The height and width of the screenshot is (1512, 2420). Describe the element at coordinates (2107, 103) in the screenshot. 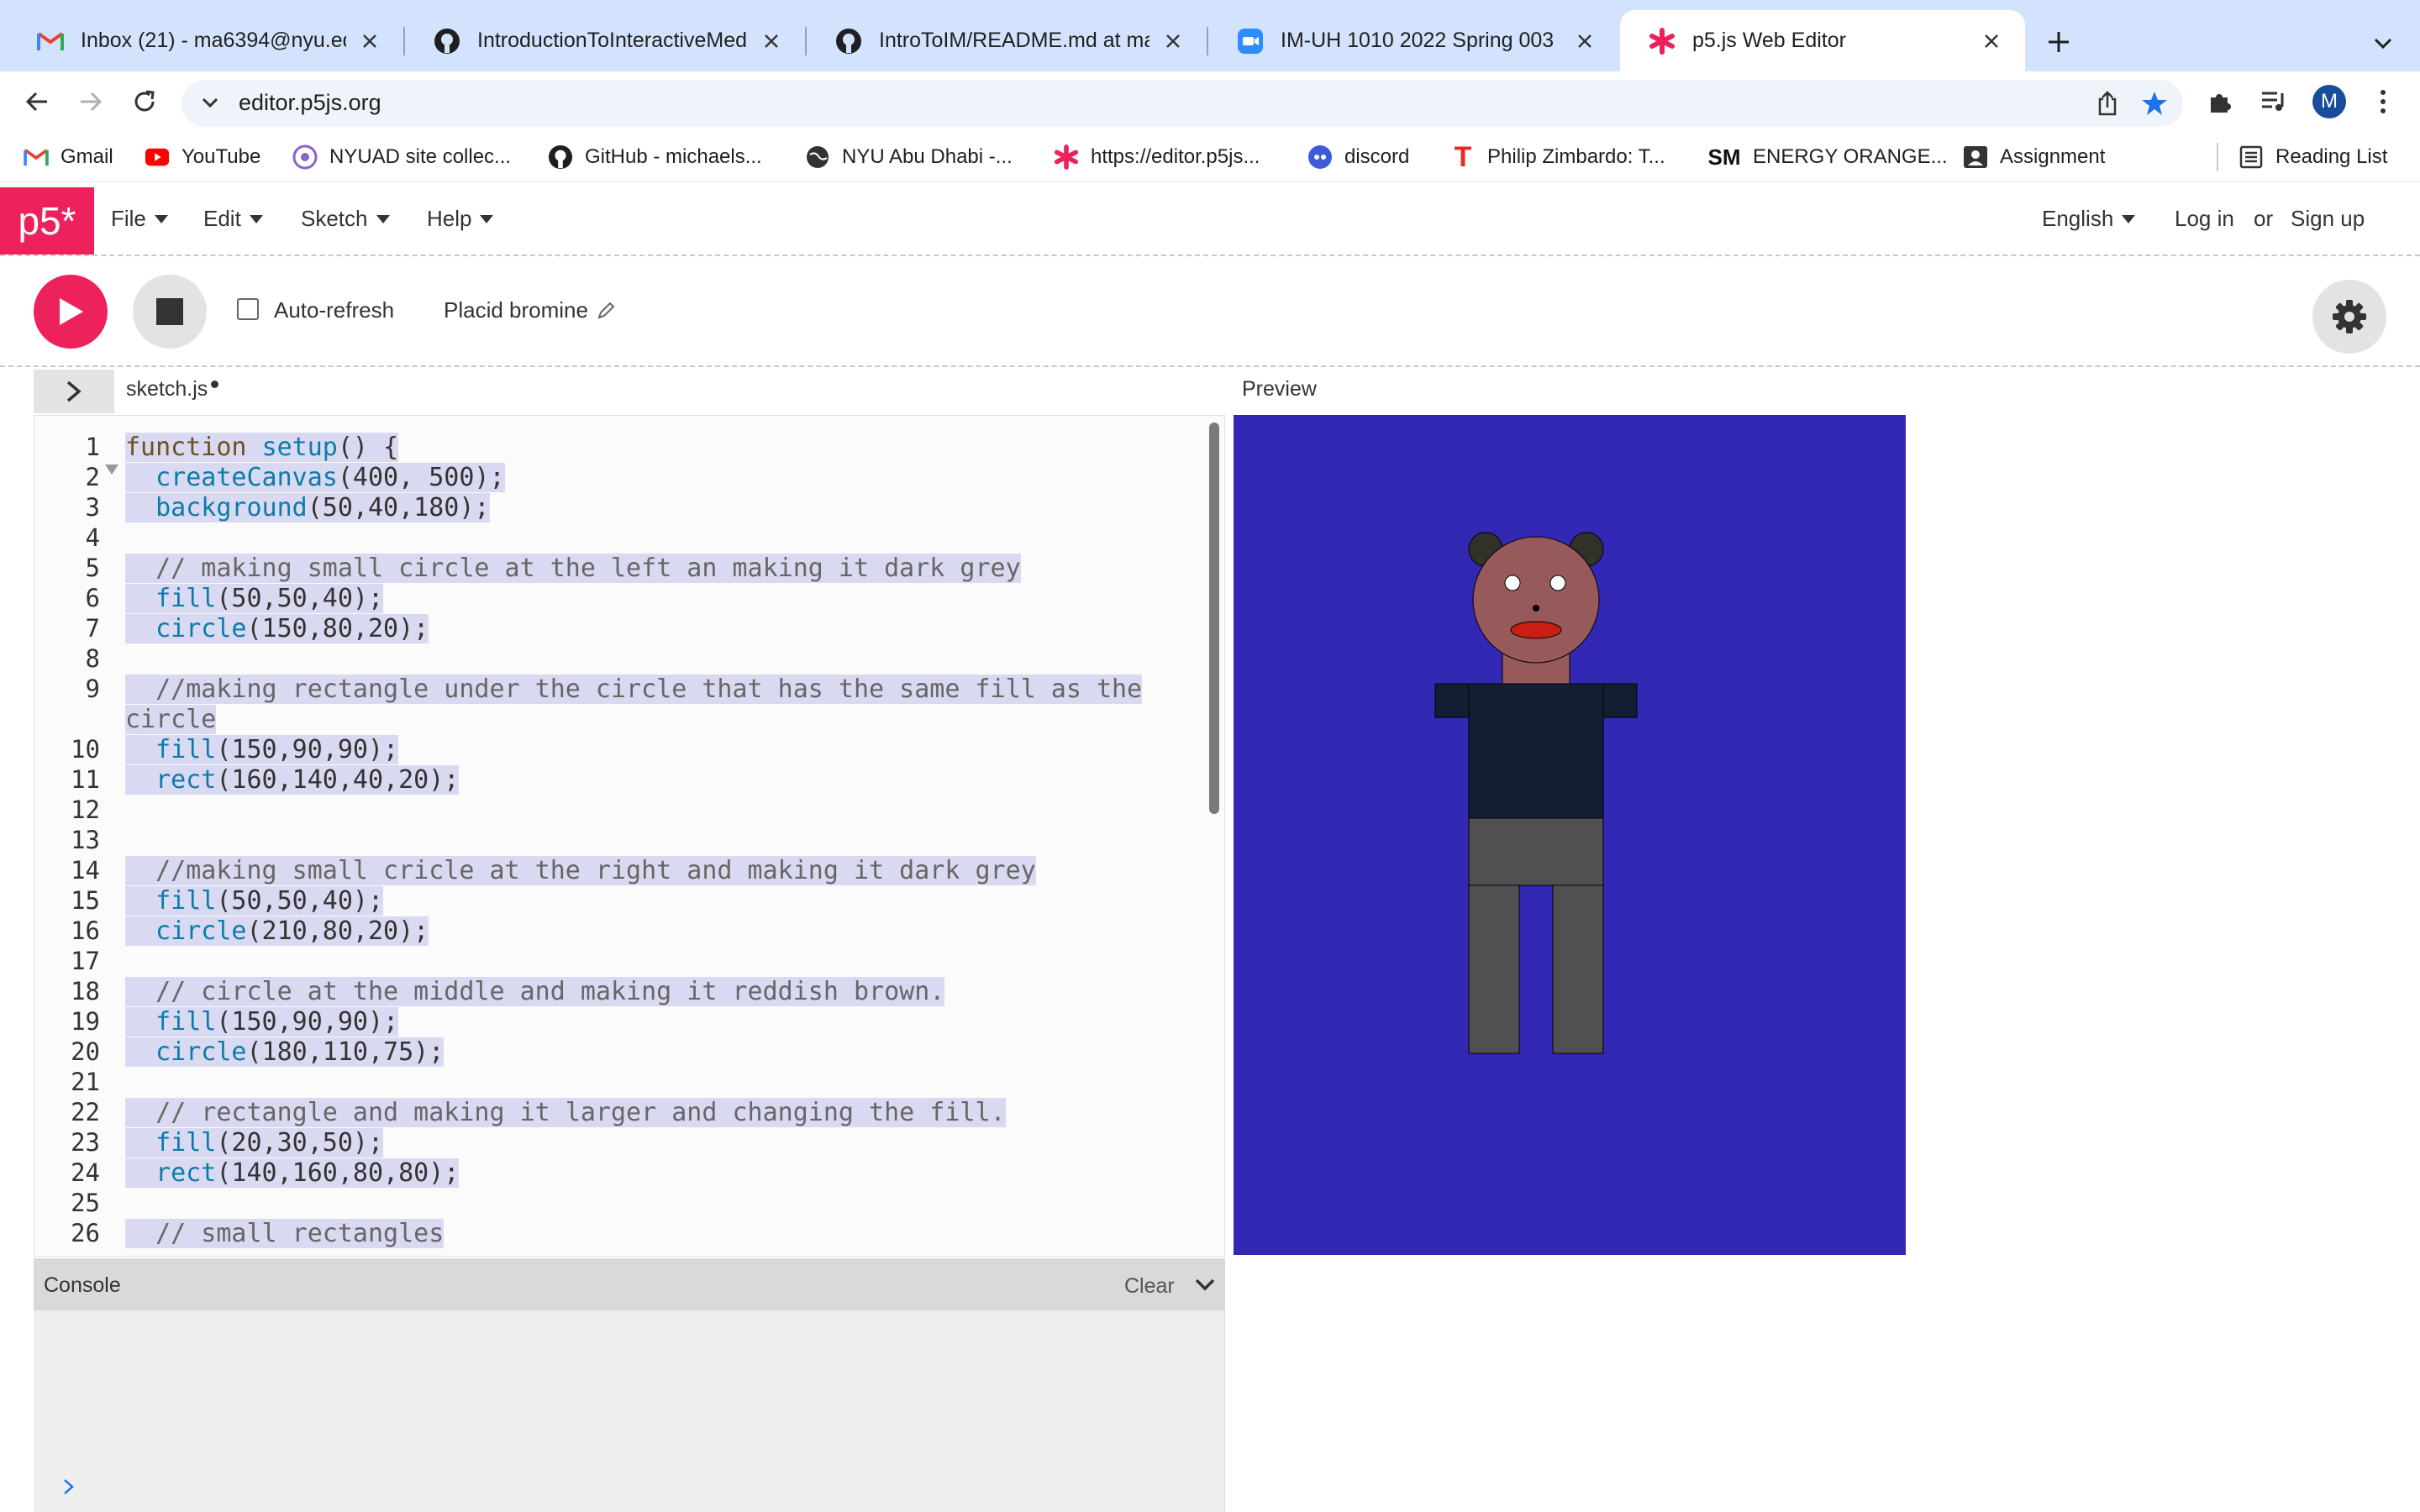

I see `share-icon` at that location.